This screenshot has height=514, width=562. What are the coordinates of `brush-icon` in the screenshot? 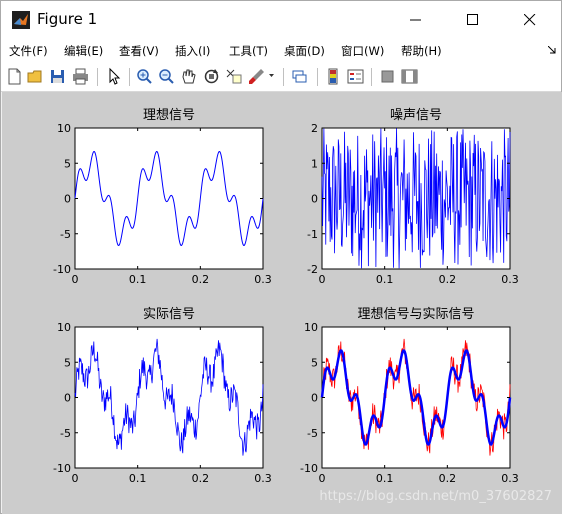 It's located at (256, 76).